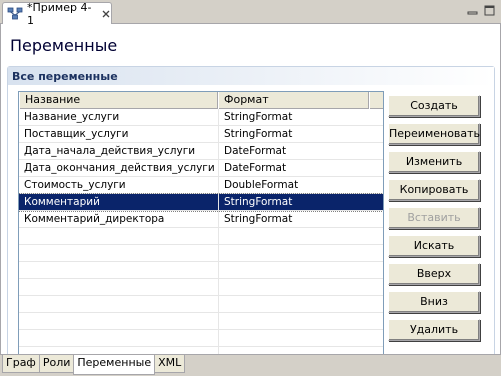 The height and width of the screenshot is (376, 501). What do you see at coordinates (15, 14) in the screenshot?
I see `process-icon` at bounding box center [15, 14].